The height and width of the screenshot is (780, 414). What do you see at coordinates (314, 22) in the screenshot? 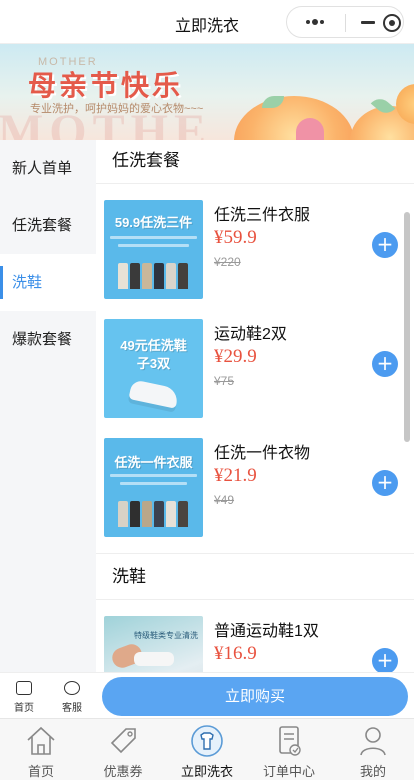
I see `more-icon` at bounding box center [314, 22].